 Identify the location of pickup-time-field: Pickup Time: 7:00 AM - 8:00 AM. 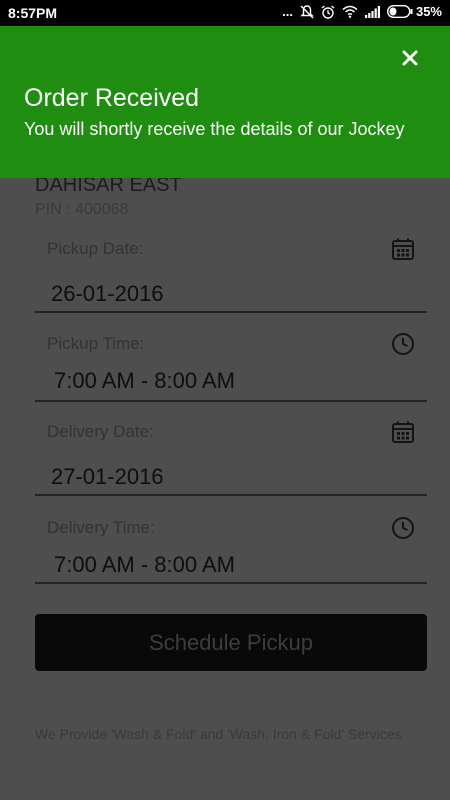
(231, 365).